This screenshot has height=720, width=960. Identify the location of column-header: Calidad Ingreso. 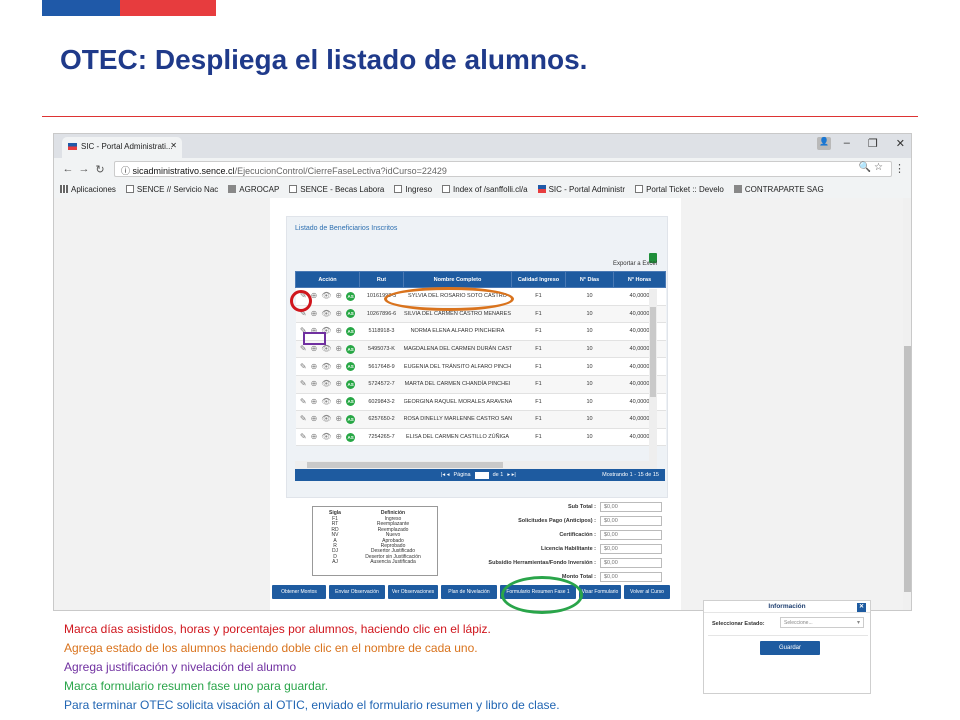
(538, 279).